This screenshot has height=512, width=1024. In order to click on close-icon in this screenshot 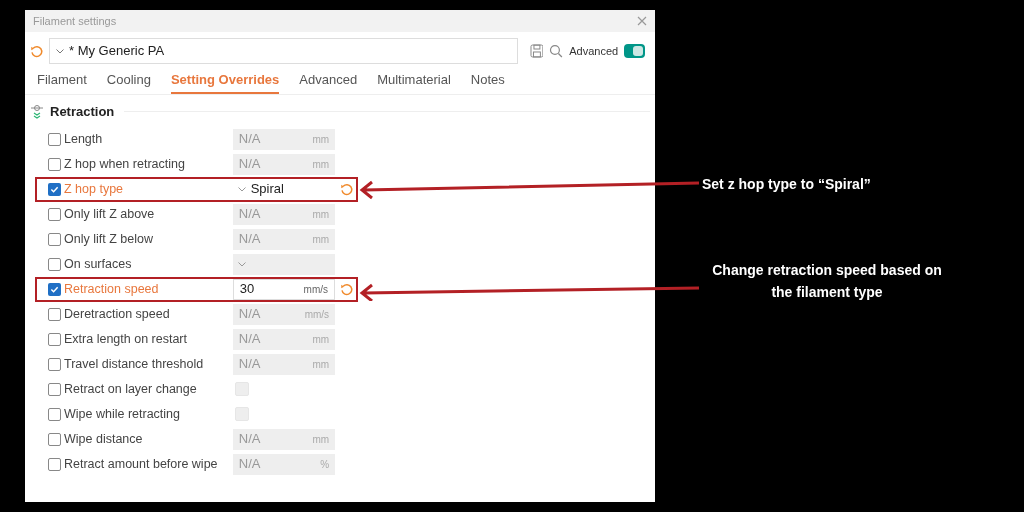, I will do `click(642, 21)`.